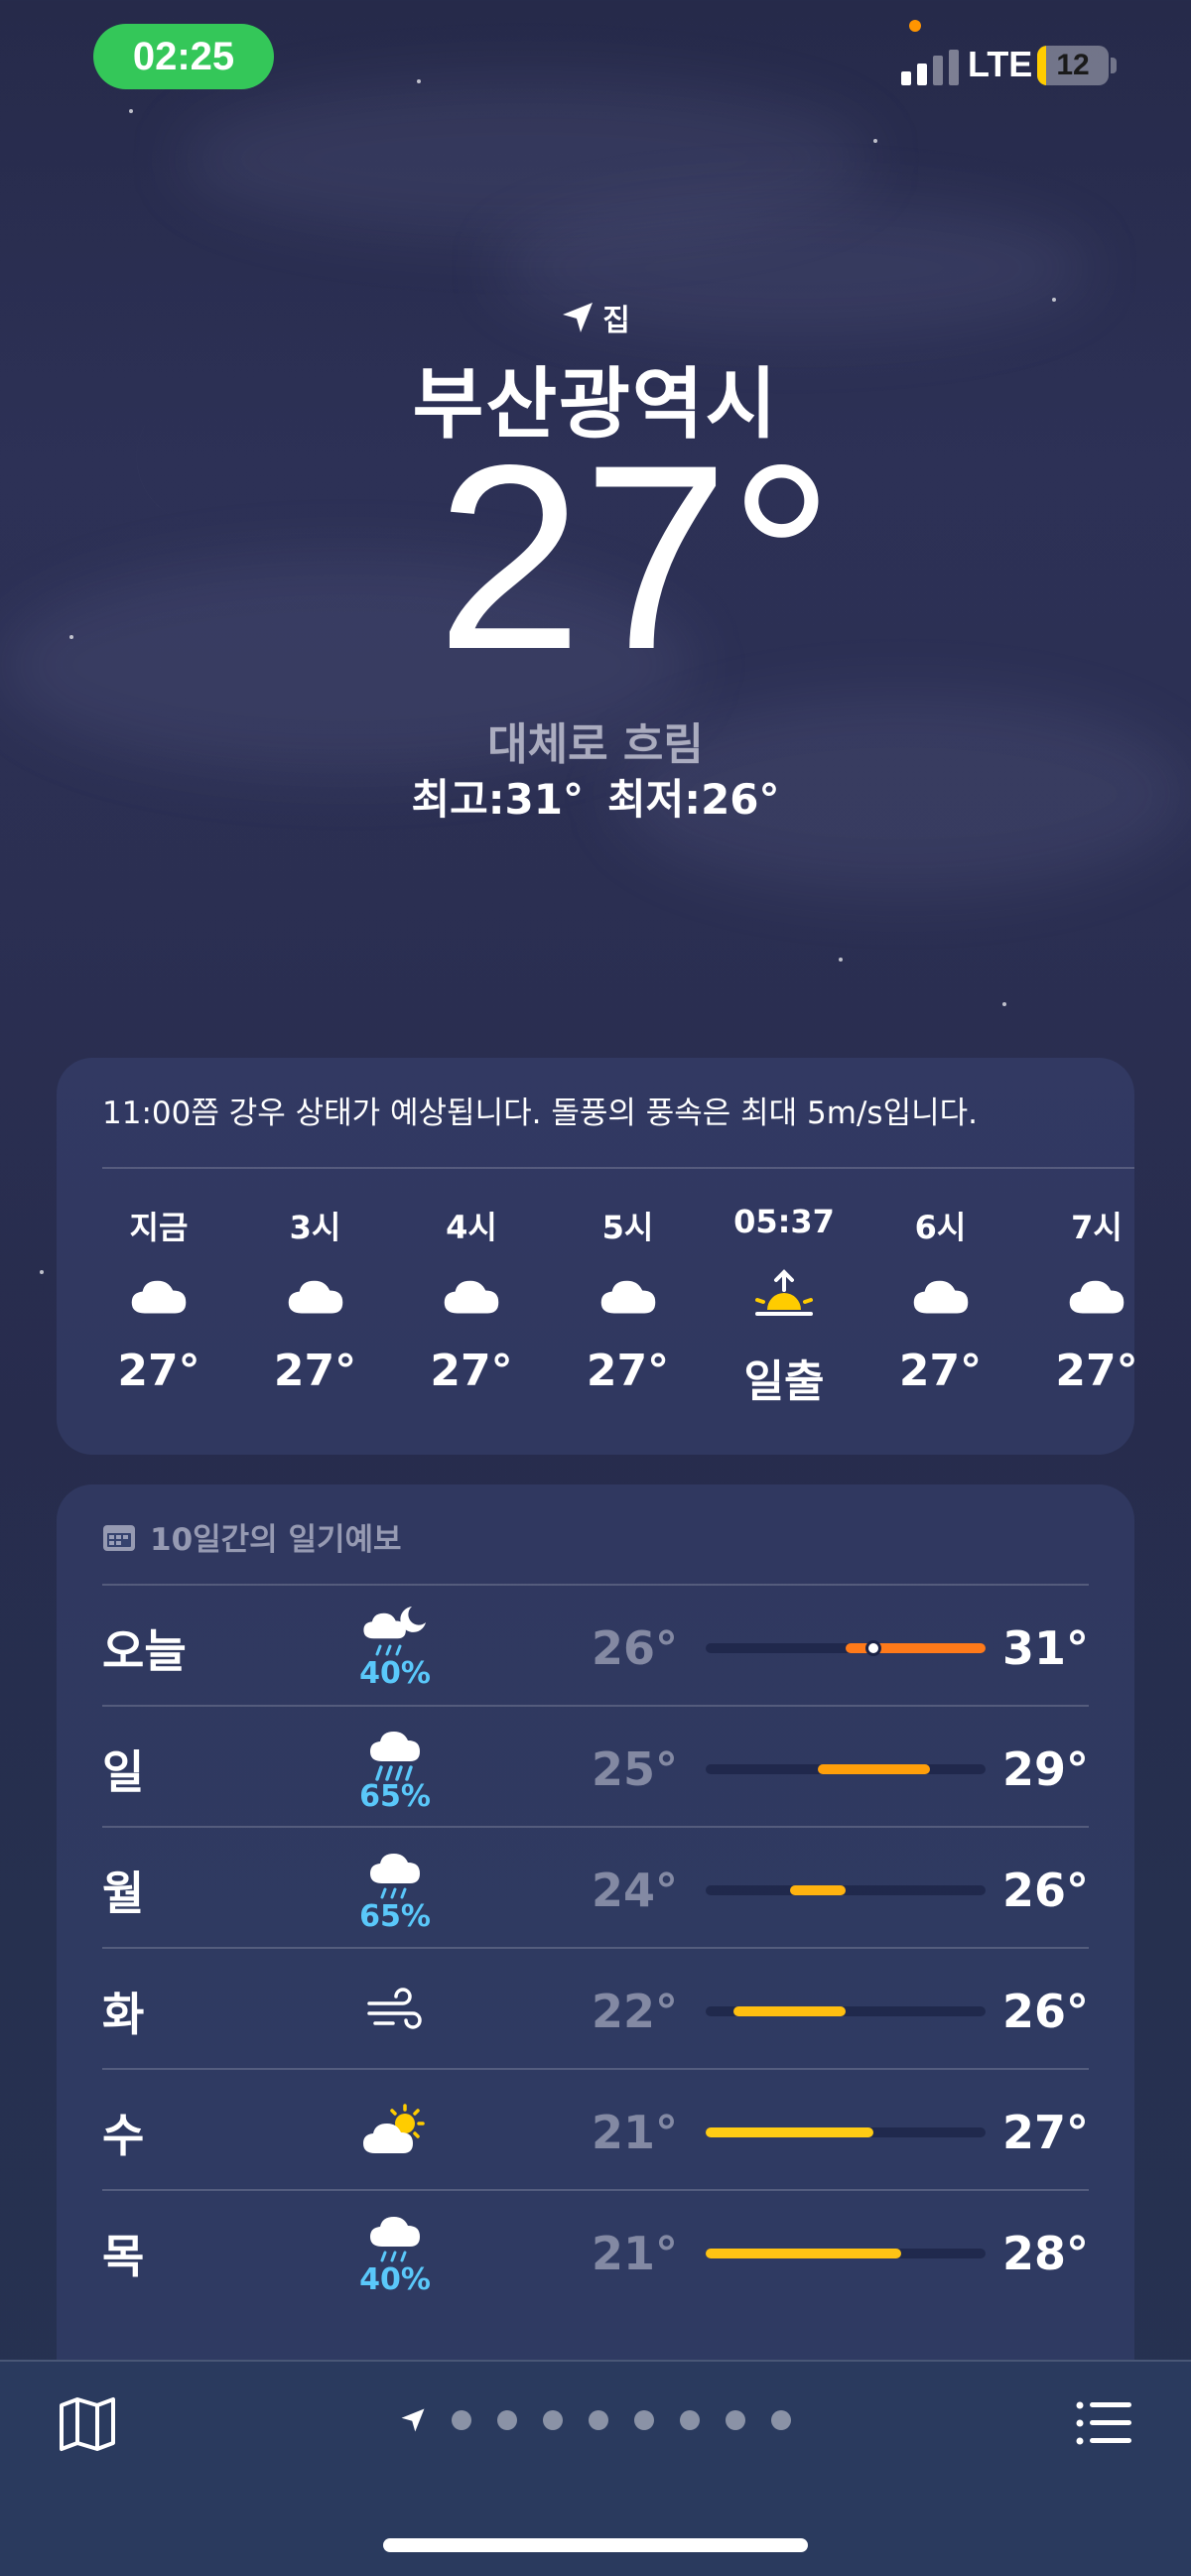 The image size is (1191, 2576). What do you see at coordinates (184, 57) in the screenshot?
I see `status-time: 02:25` at bounding box center [184, 57].